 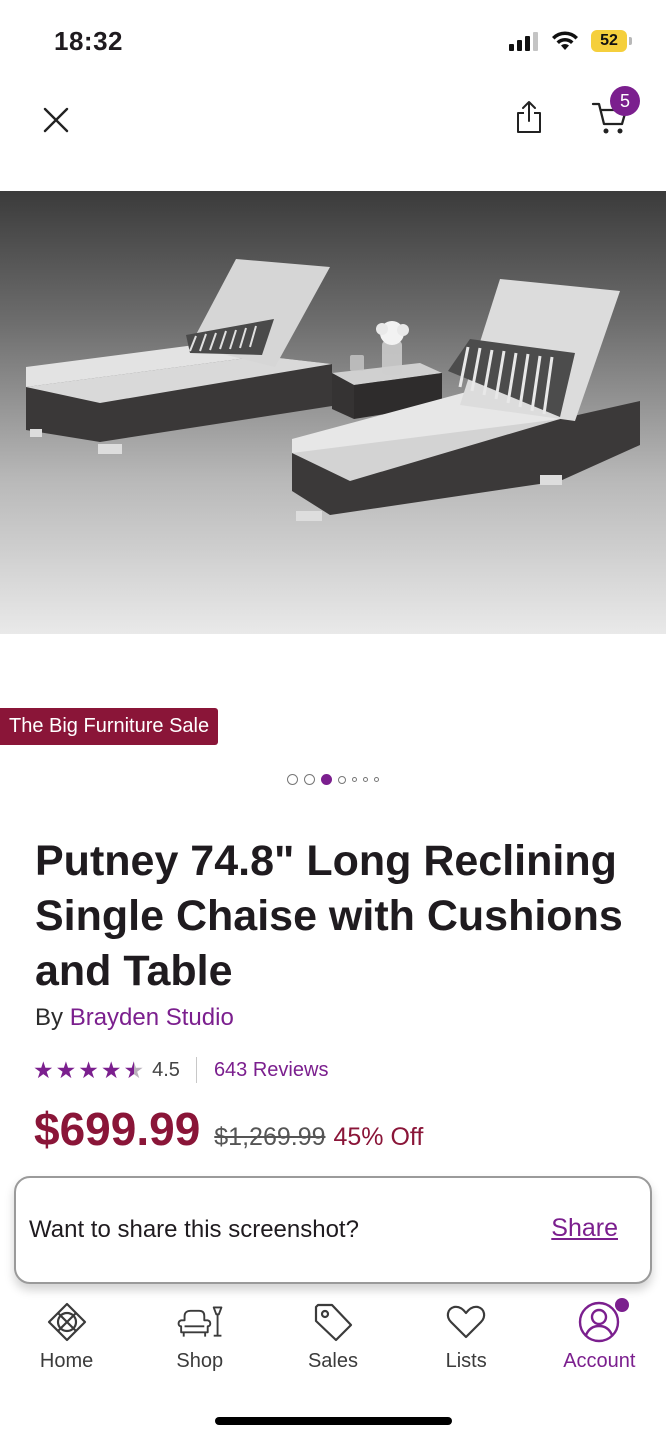 What do you see at coordinates (466, 1345) in the screenshot?
I see `nav-item-lists: Lists` at bounding box center [466, 1345].